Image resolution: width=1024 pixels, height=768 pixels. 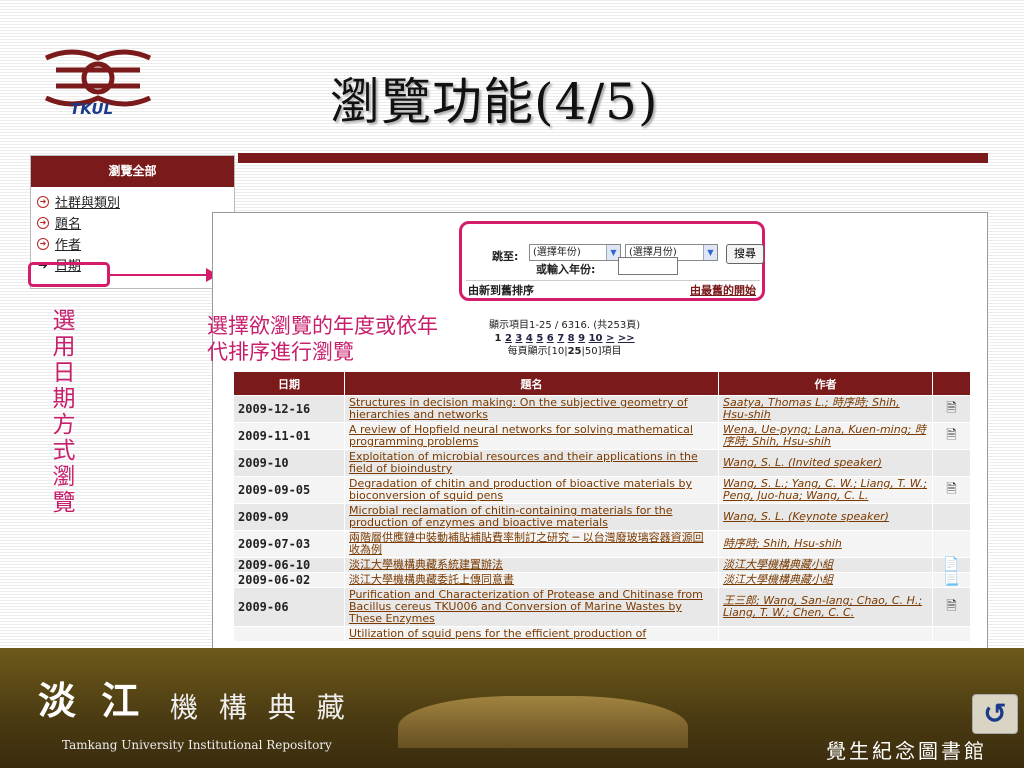 What do you see at coordinates (289, 463) in the screenshot?
I see `row-date: 2009-10` at bounding box center [289, 463].